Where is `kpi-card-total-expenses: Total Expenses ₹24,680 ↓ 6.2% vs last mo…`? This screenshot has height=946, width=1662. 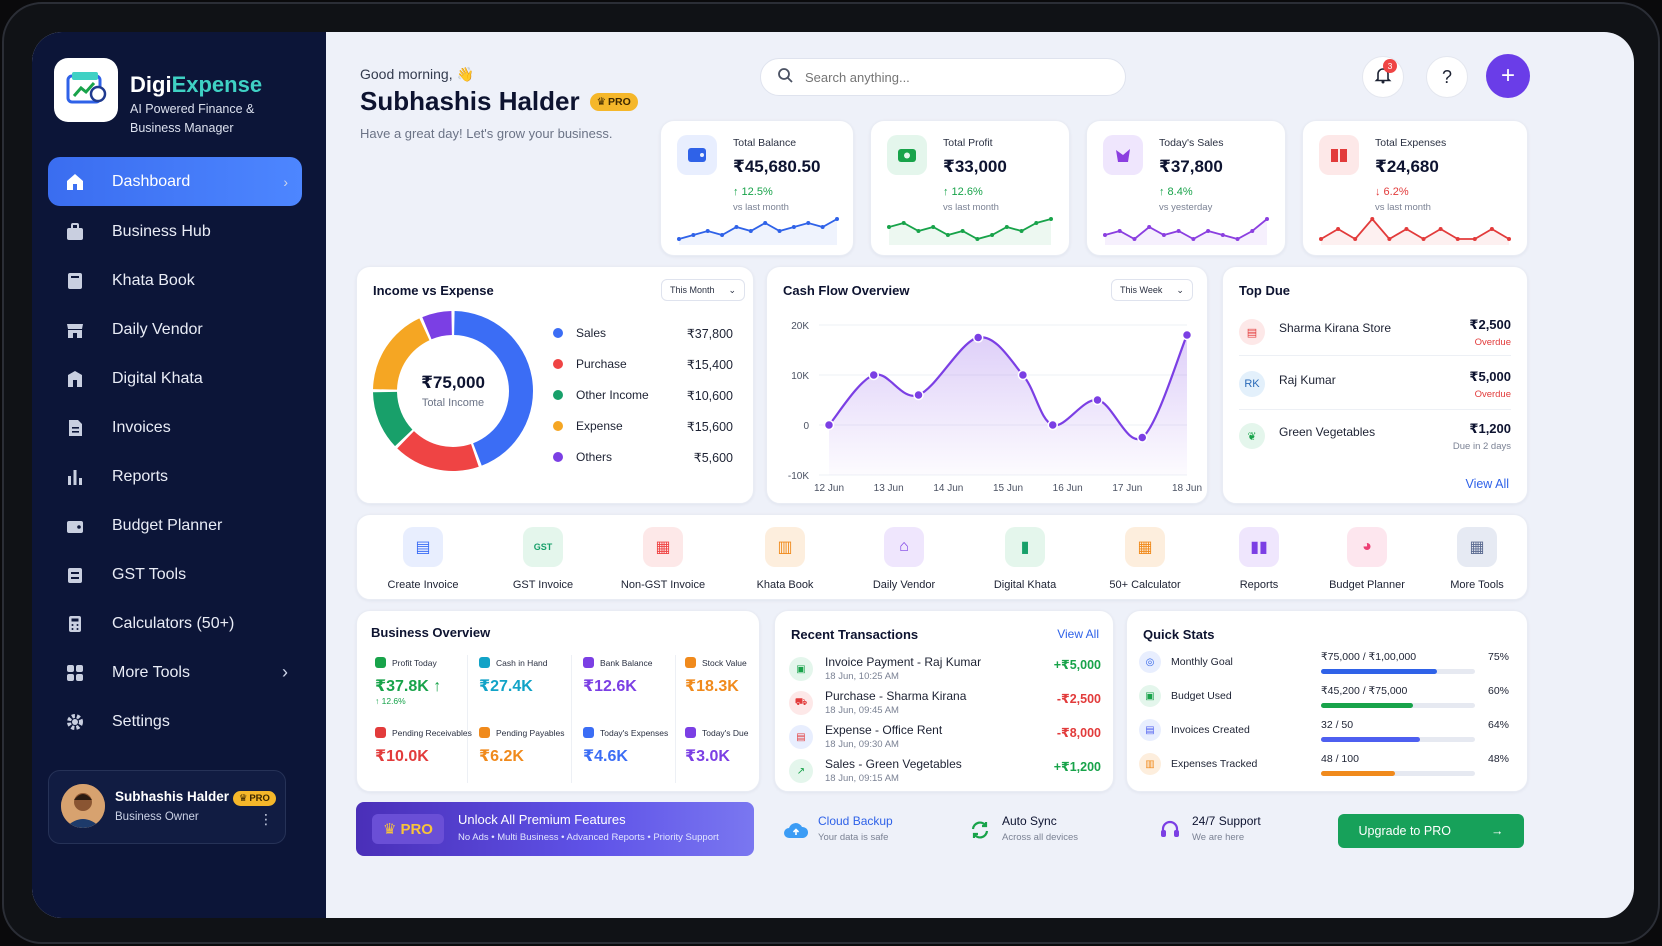
kpi-card-total-expenses: Total Expenses ₹24,680 ↓ 6.2% vs last mo… is located at coordinates (1415, 188).